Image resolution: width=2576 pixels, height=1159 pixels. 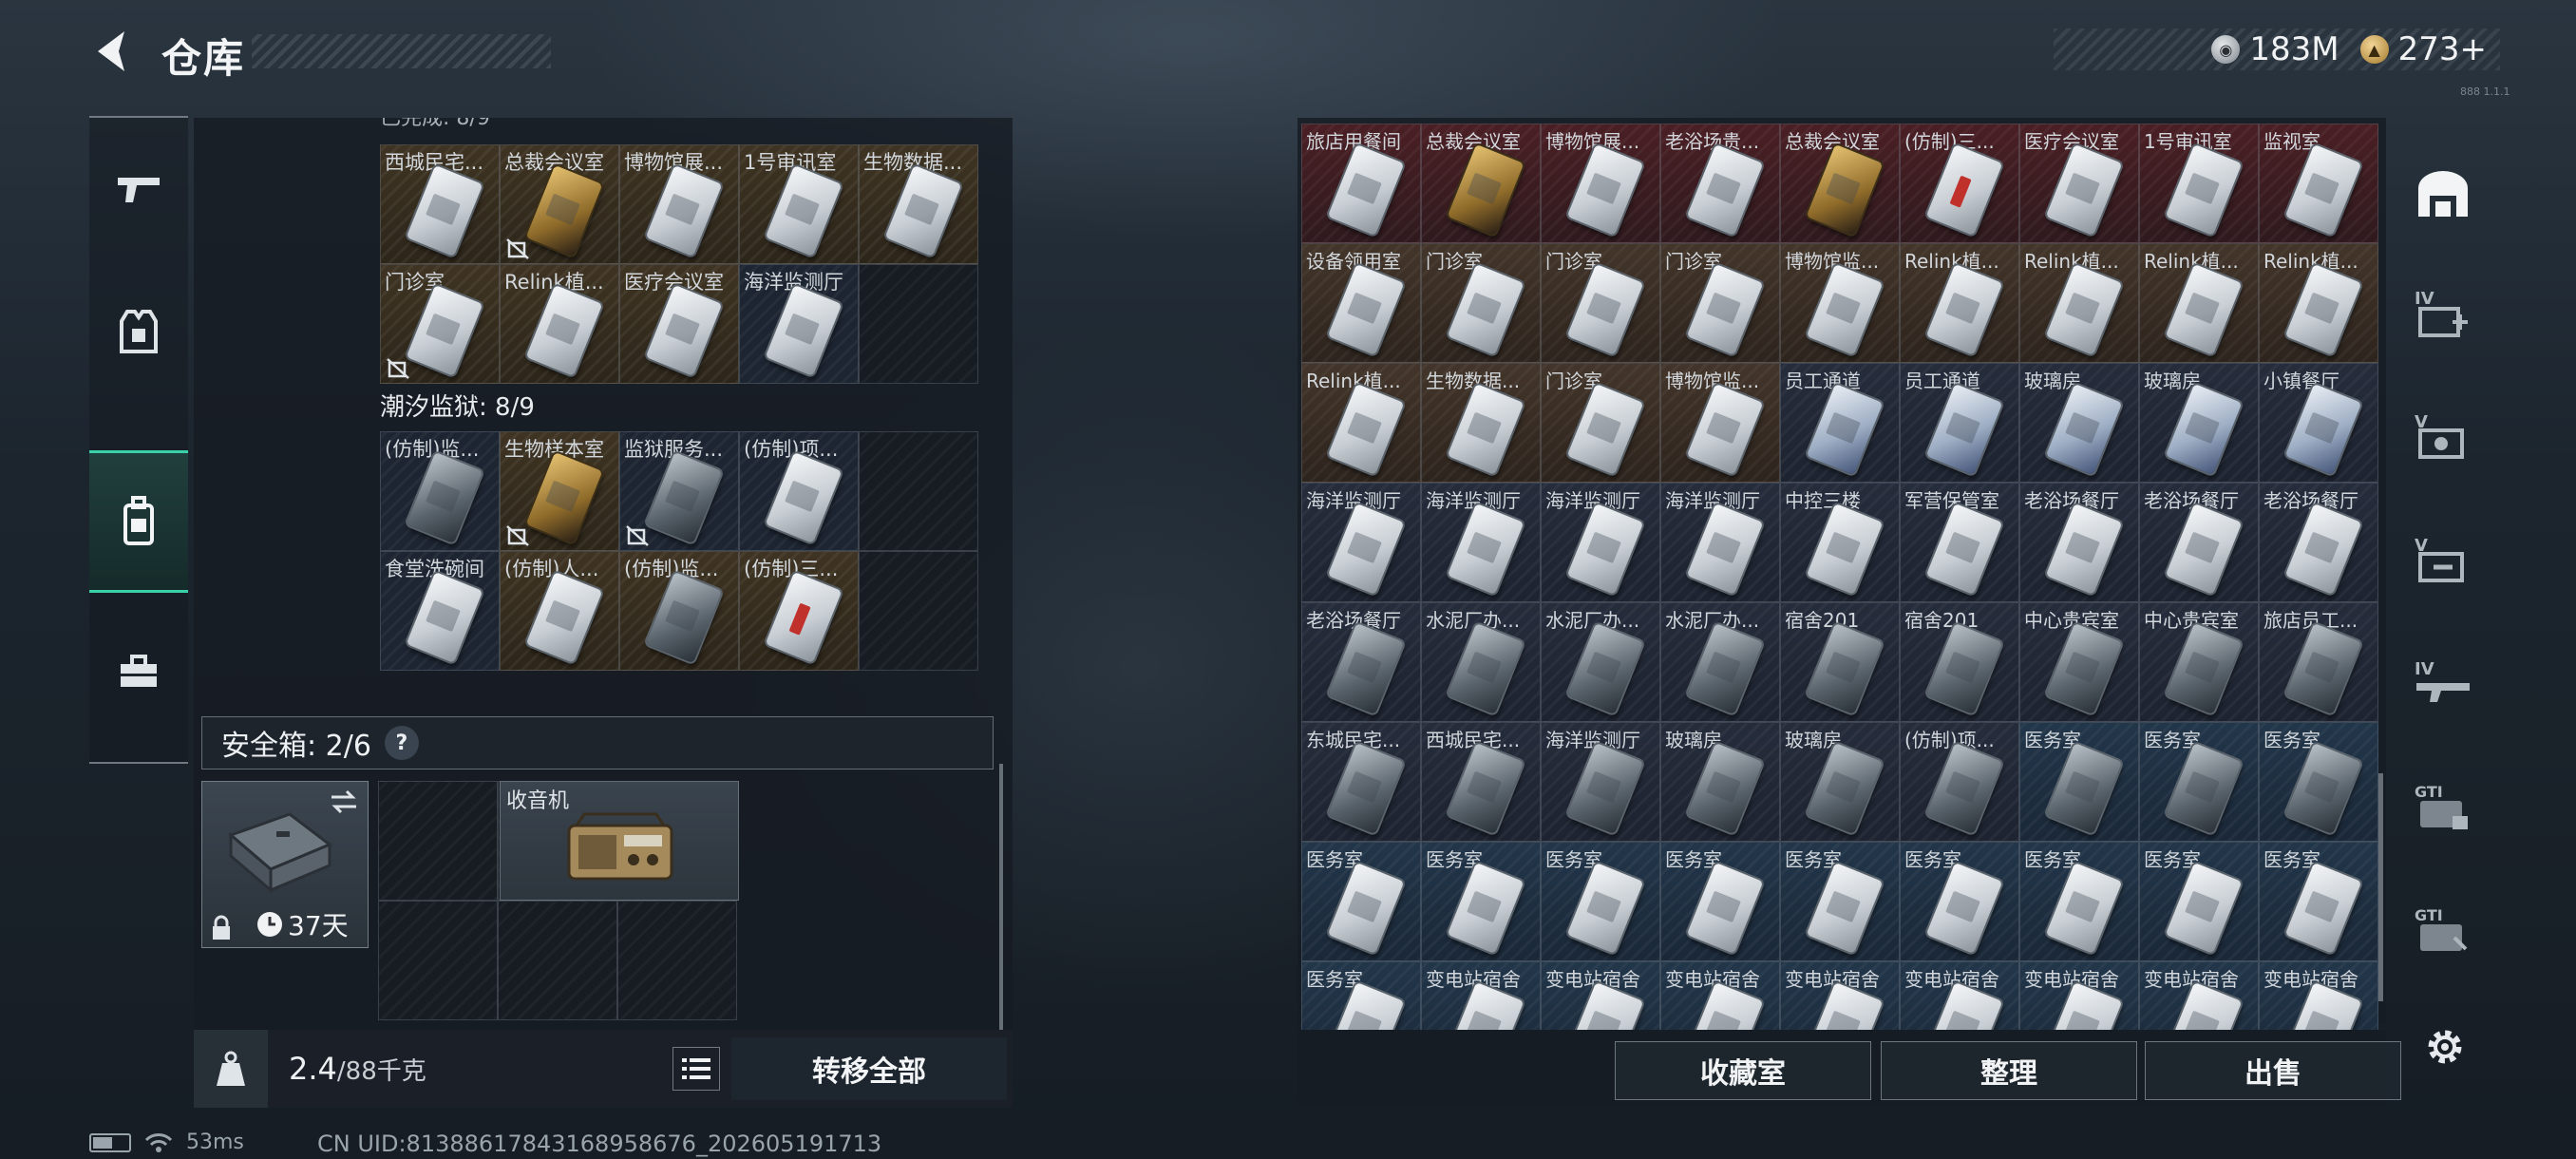 I want to click on collection-room-button: 收藏室, so click(x=1743, y=1070).